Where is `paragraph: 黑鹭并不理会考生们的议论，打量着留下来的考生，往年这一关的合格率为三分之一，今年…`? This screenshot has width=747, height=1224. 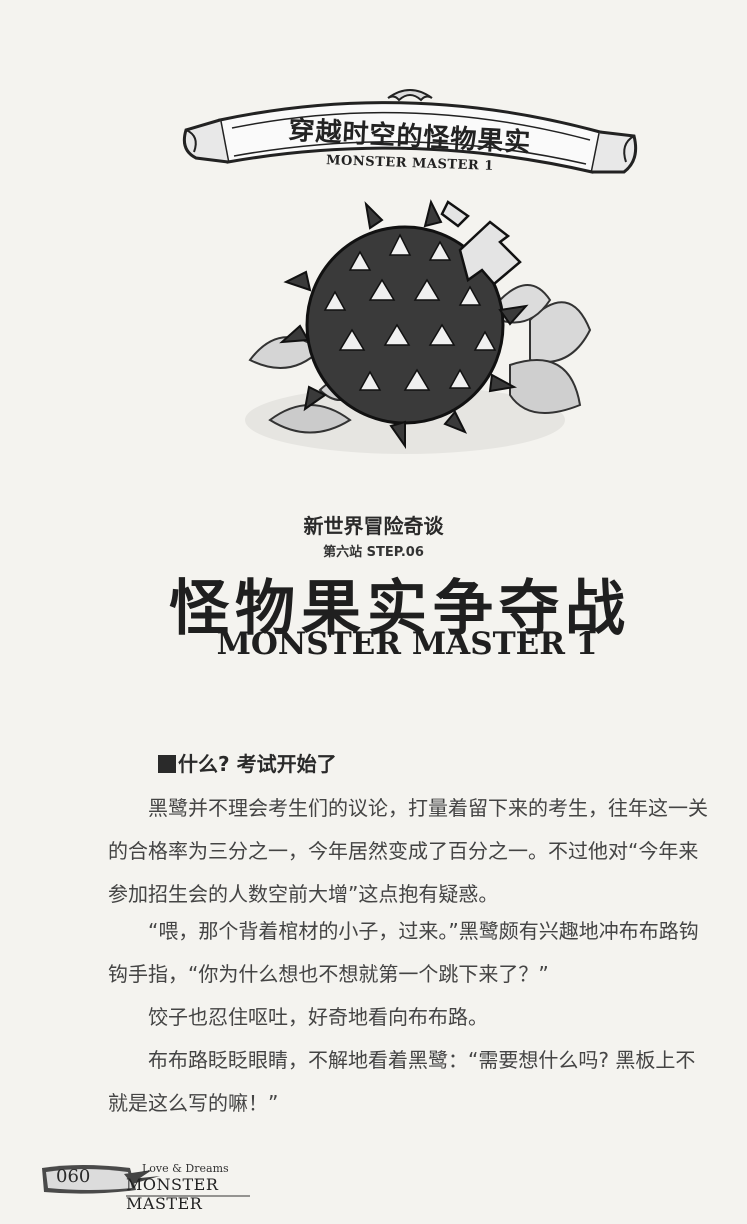 paragraph: 黑鹭并不理会考生们的议论，打量着留下来的考生，往年这一关的合格率为三分之一，今年… is located at coordinates (408, 851).